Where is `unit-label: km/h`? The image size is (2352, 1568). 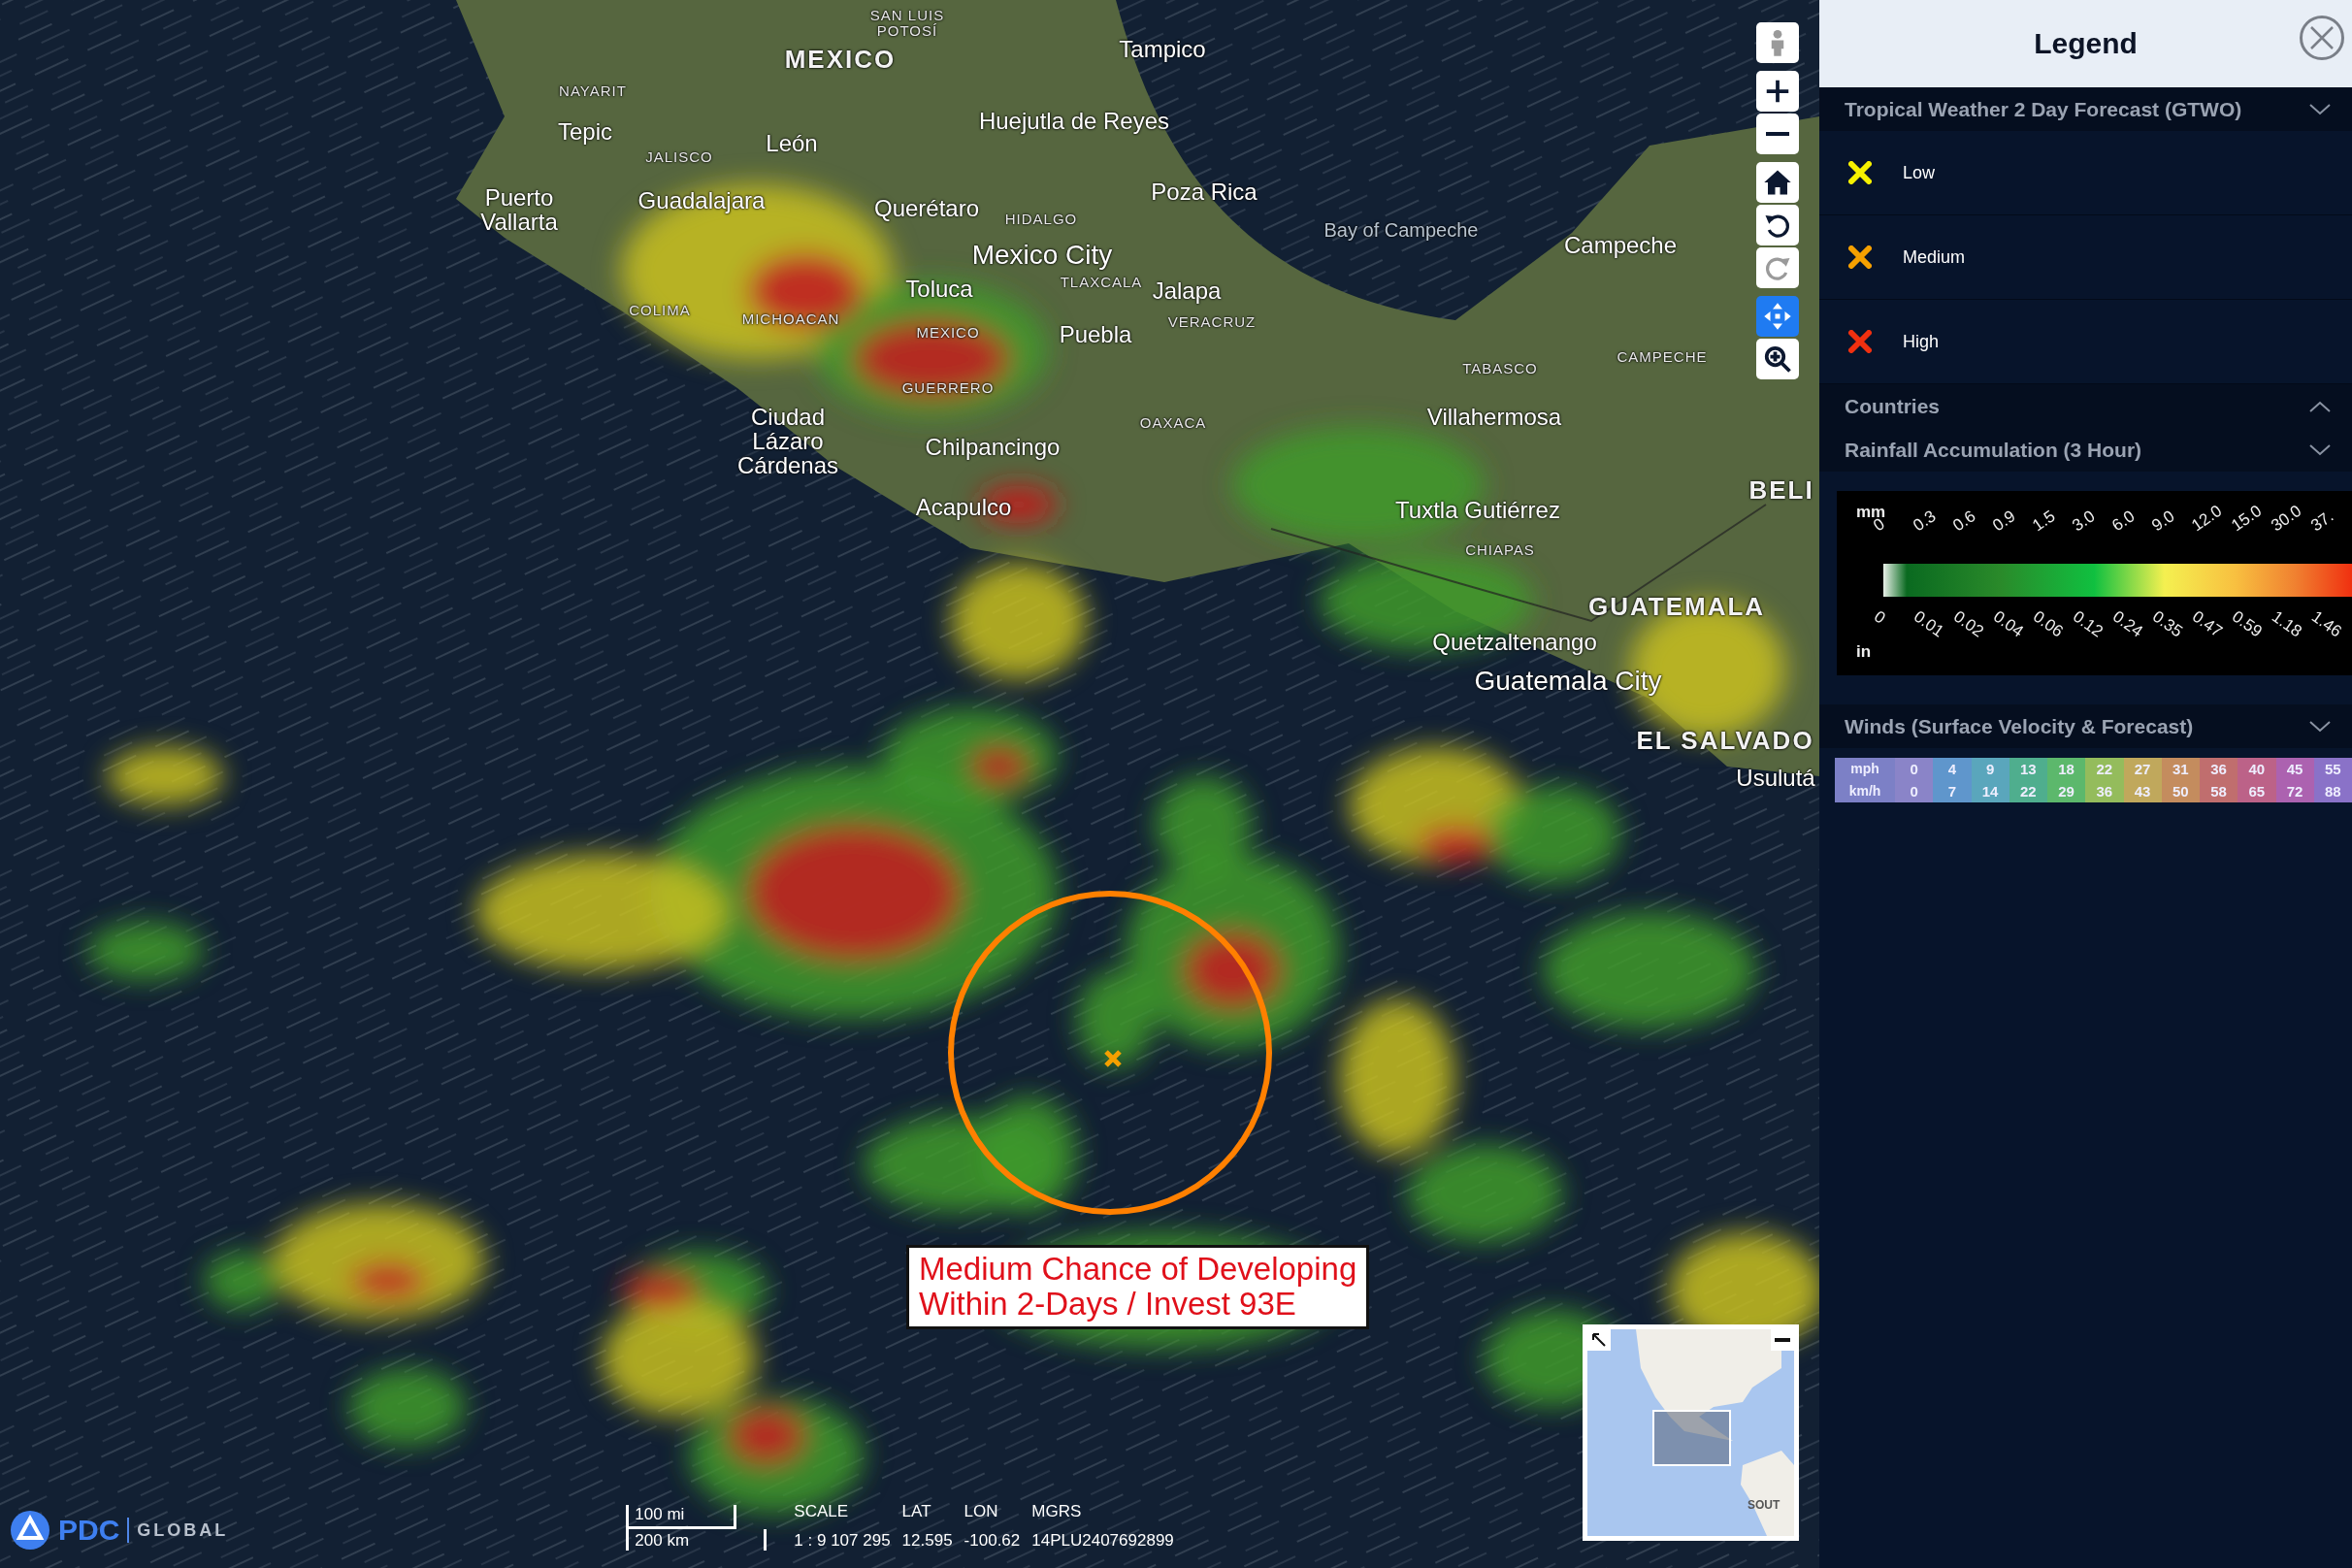 unit-label: km/h is located at coordinates (1865, 791).